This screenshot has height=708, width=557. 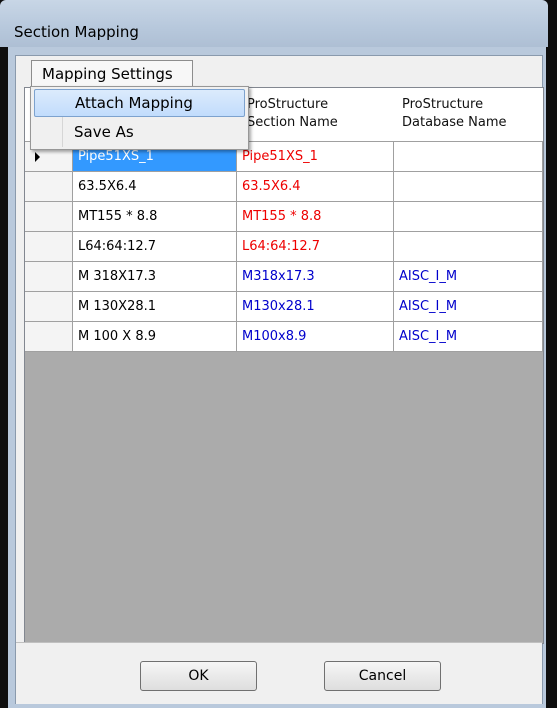 I want to click on prostructure-section-cell: M318x17.3, so click(x=315, y=277).